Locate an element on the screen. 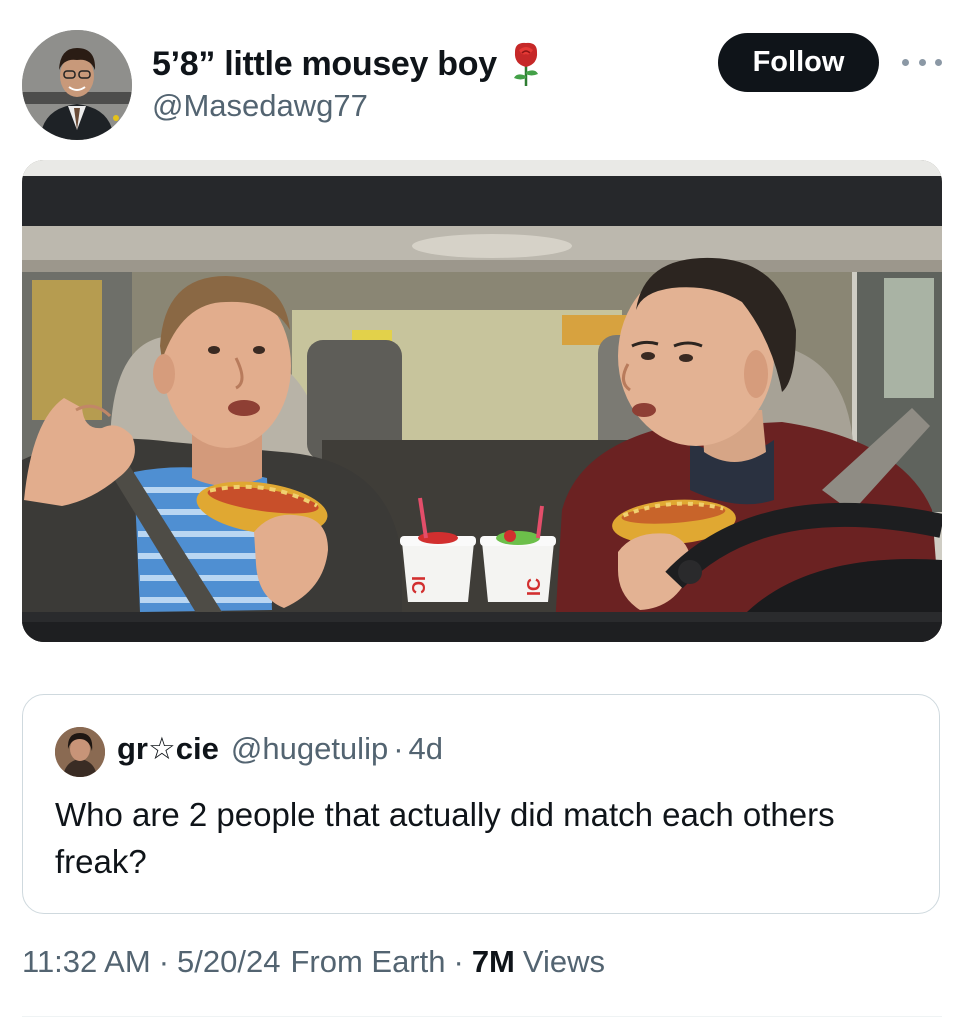 Image resolution: width=965 pixels, height=1024 pixels. quoted-author-avatar is located at coordinates (80, 752).